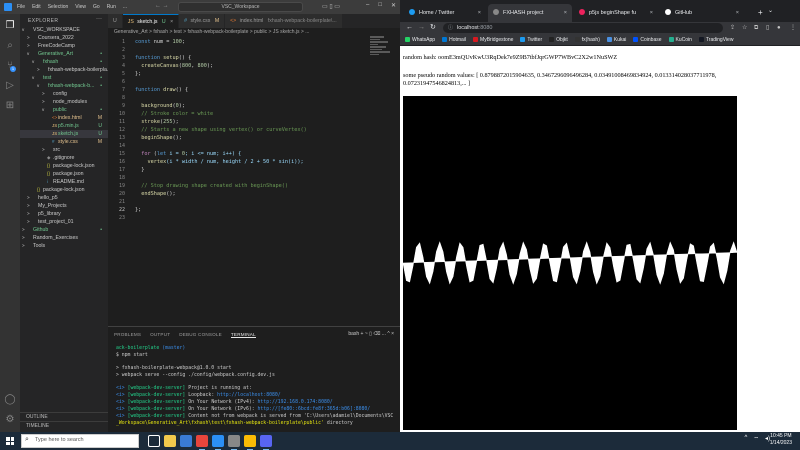 The image size is (800, 450). What do you see at coordinates (680, 39) in the screenshot?
I see `bookmark-item: KuCoin` at bounding box center [680, 39].